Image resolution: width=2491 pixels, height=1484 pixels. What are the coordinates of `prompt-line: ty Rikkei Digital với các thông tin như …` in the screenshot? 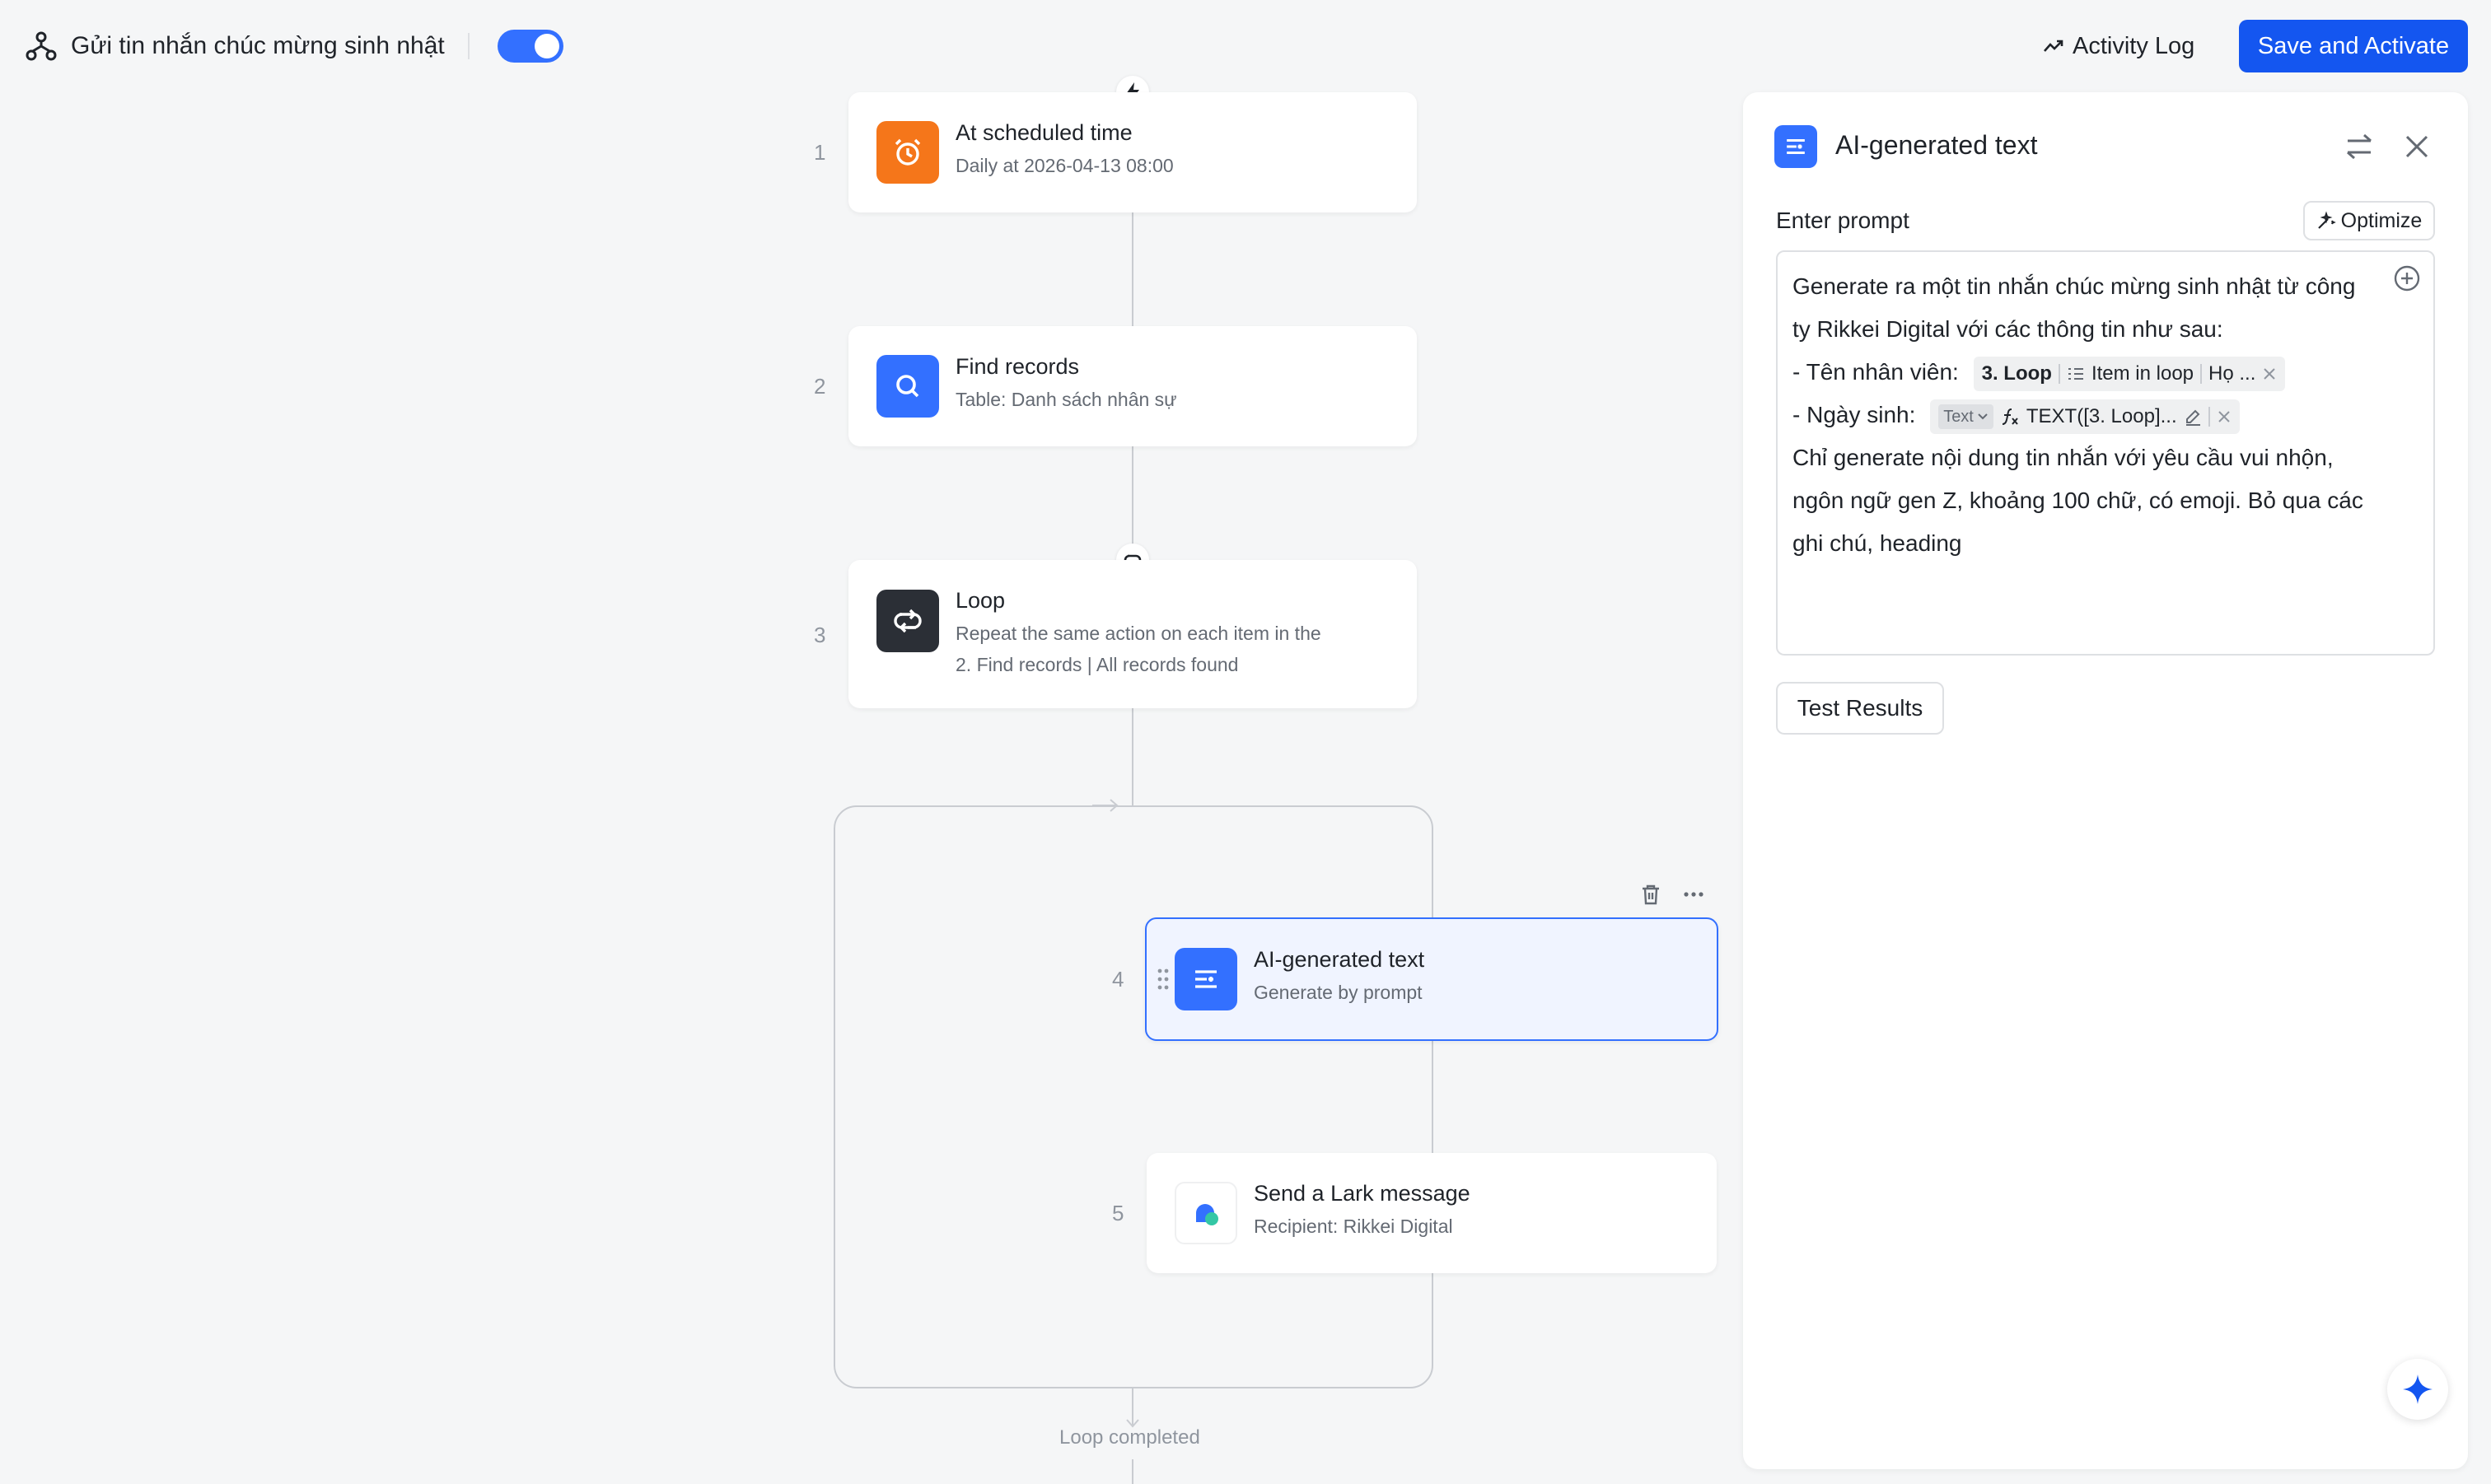 It's located at (2008, 329).